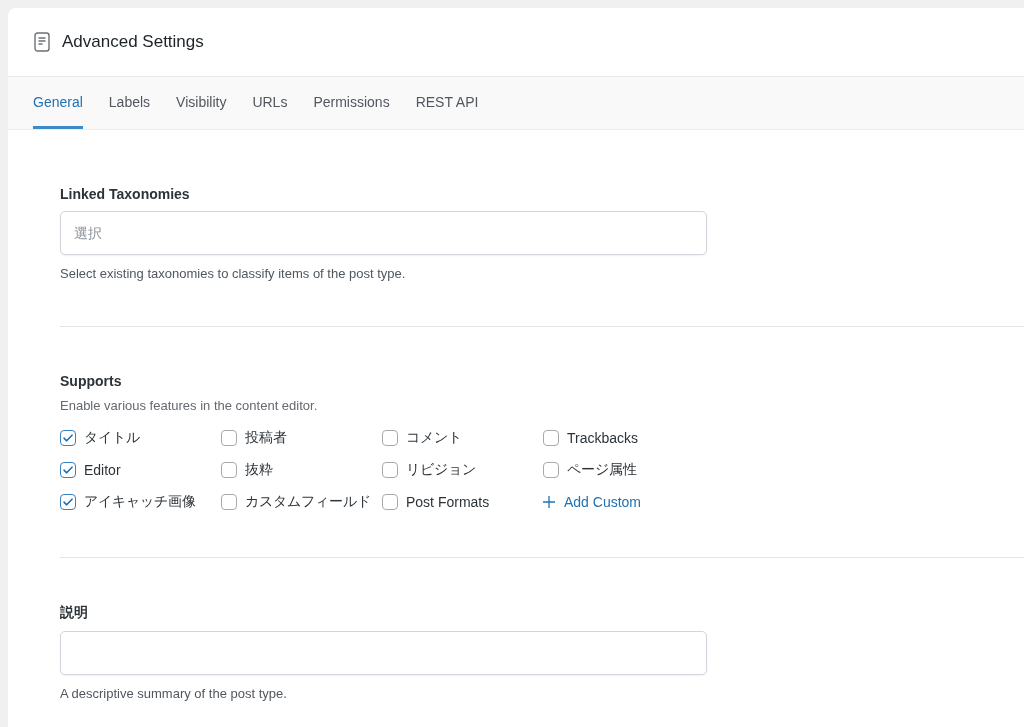 The image size is (1024, 727). Describe the element at coordinates (112, 438) in the screenshot. I see `checkbox-label: タイトル` at that location.